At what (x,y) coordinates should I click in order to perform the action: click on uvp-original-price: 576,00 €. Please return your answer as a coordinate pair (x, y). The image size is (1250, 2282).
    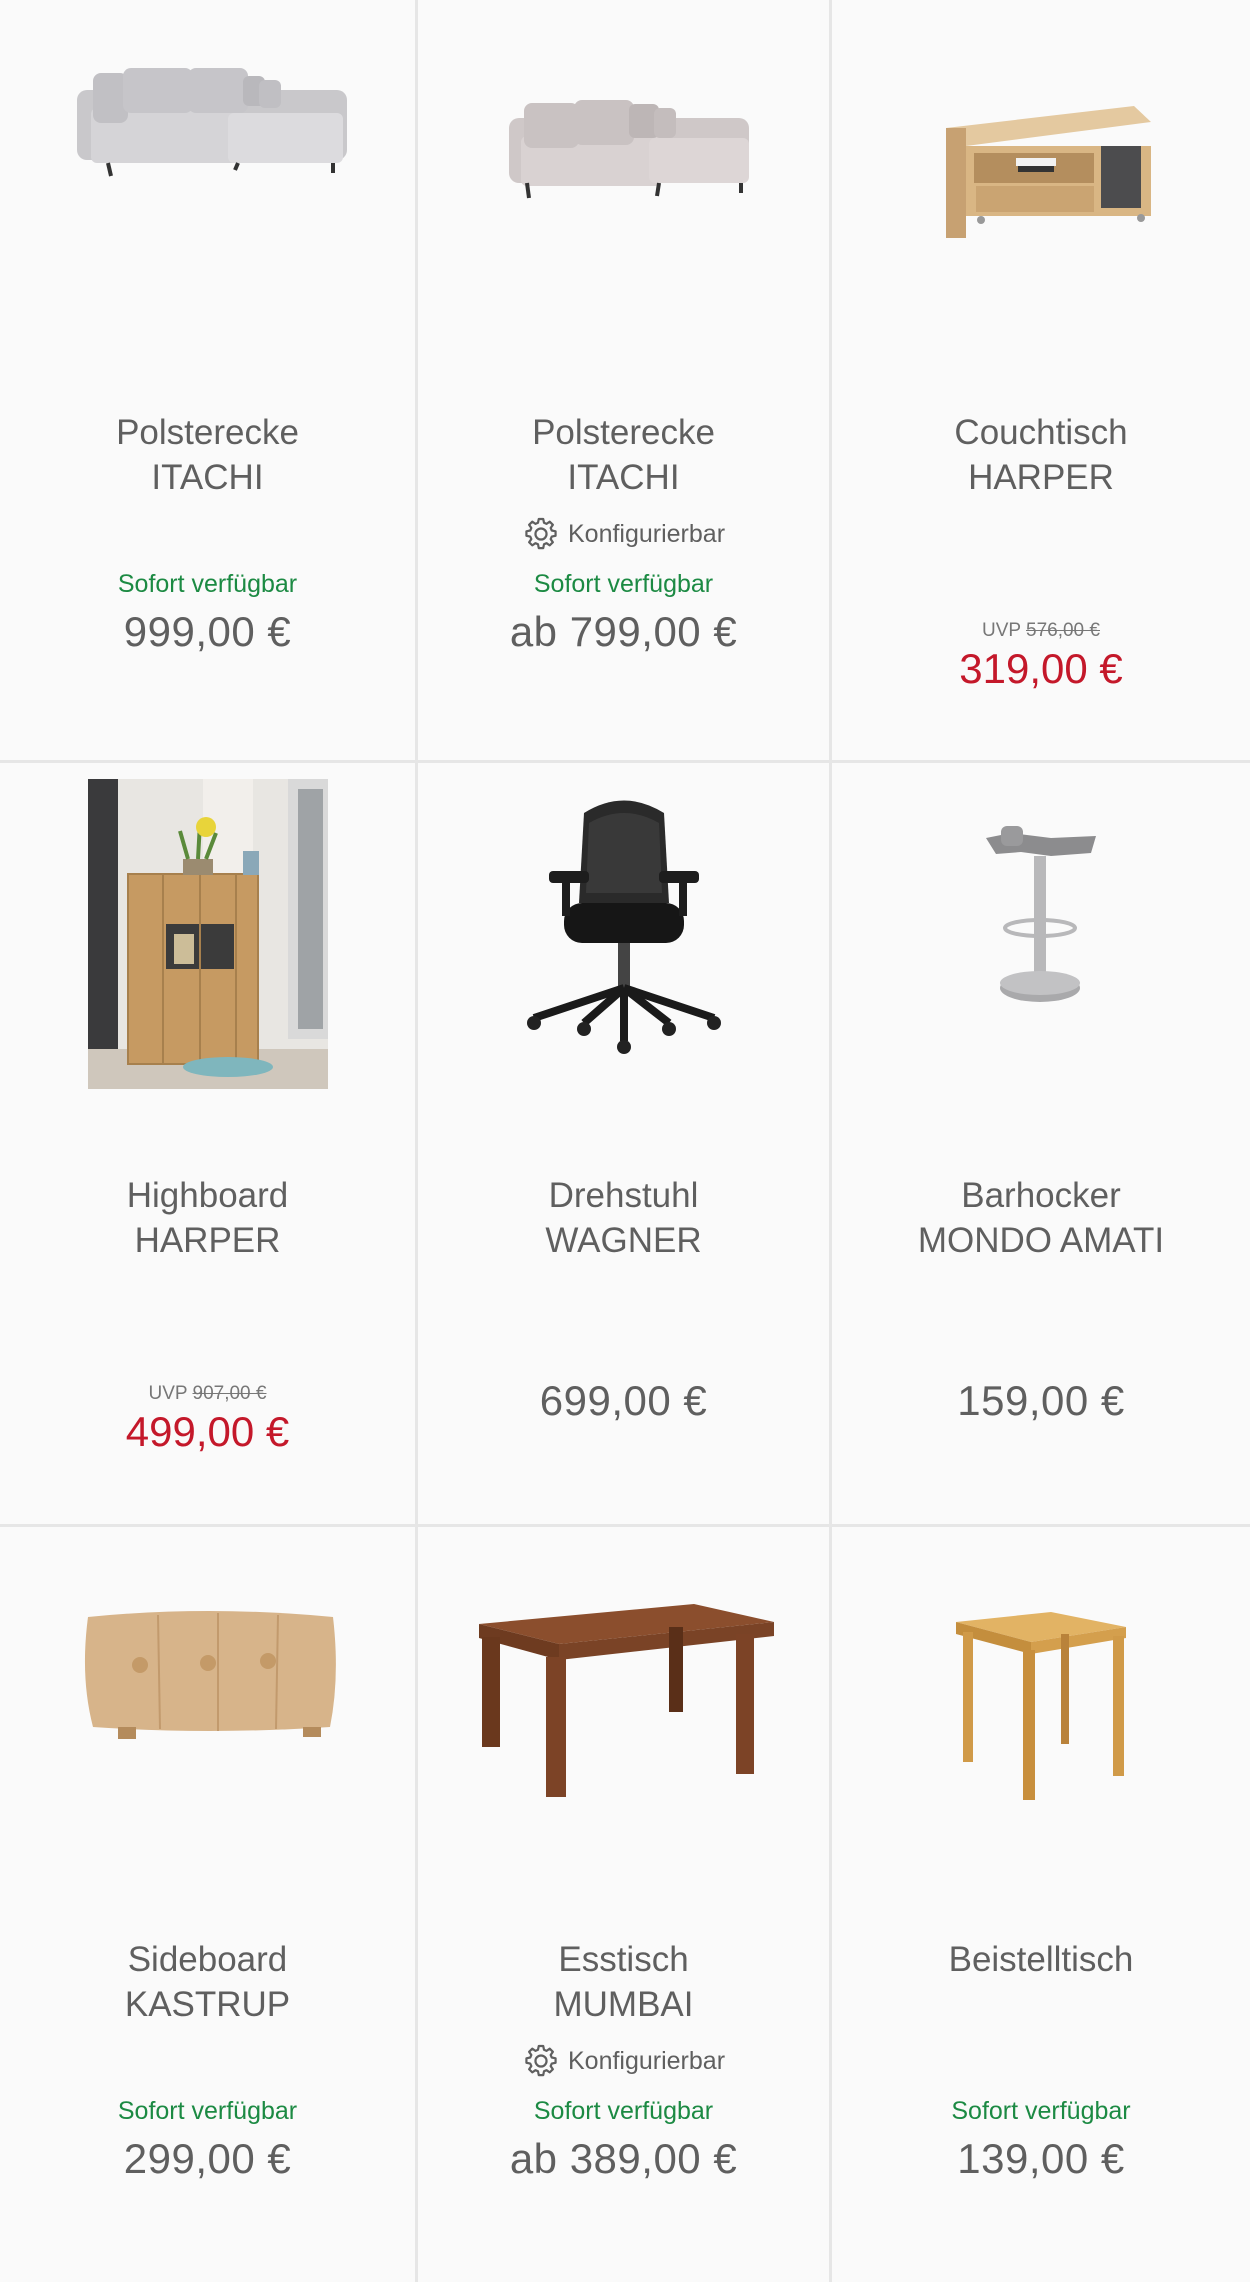
    Looking at the image, I should click on (1063, 630).